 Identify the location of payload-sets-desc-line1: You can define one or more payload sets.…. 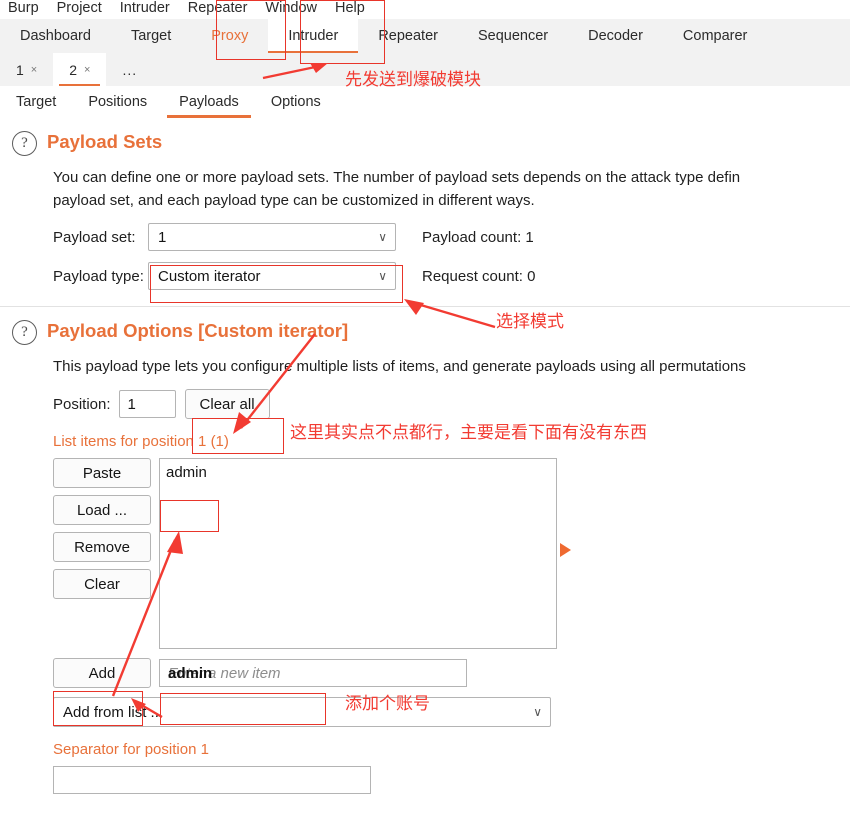
(397, 177).